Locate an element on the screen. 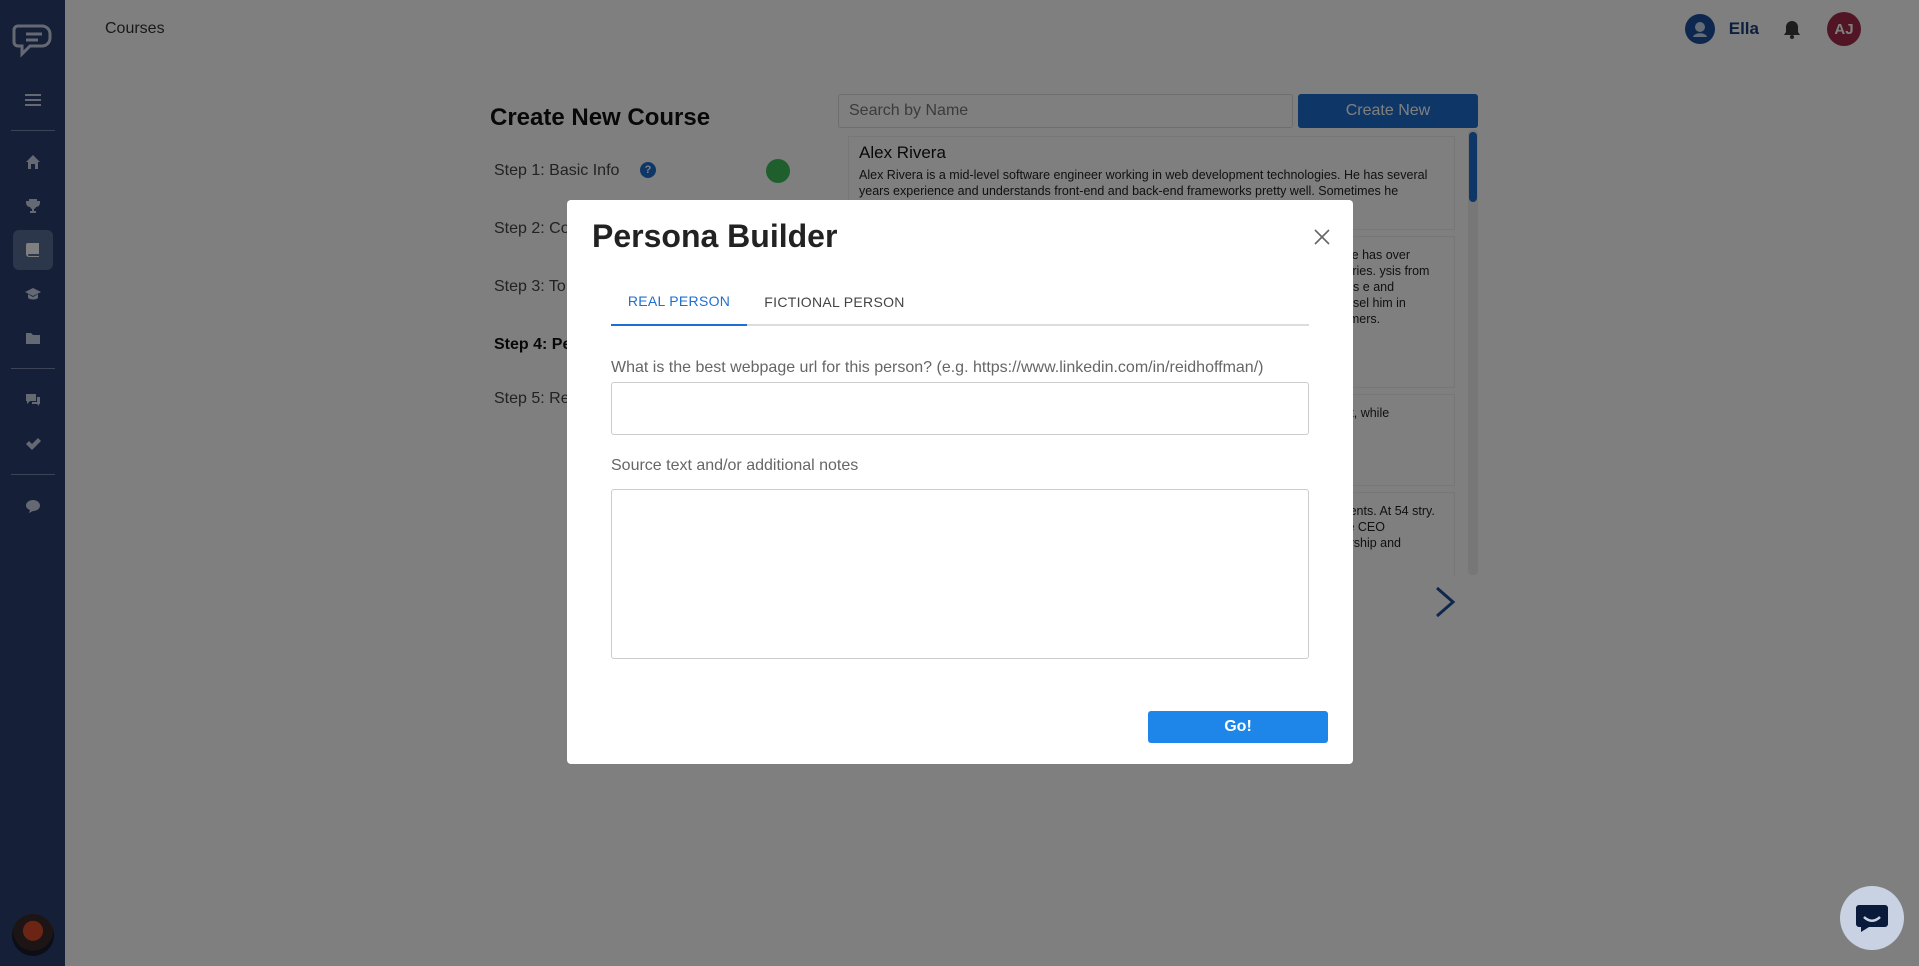 The width and height of the screenshot is (1919, 966). notes-field-label: Source text and/or additional notes is located at coordinates (735, 465).